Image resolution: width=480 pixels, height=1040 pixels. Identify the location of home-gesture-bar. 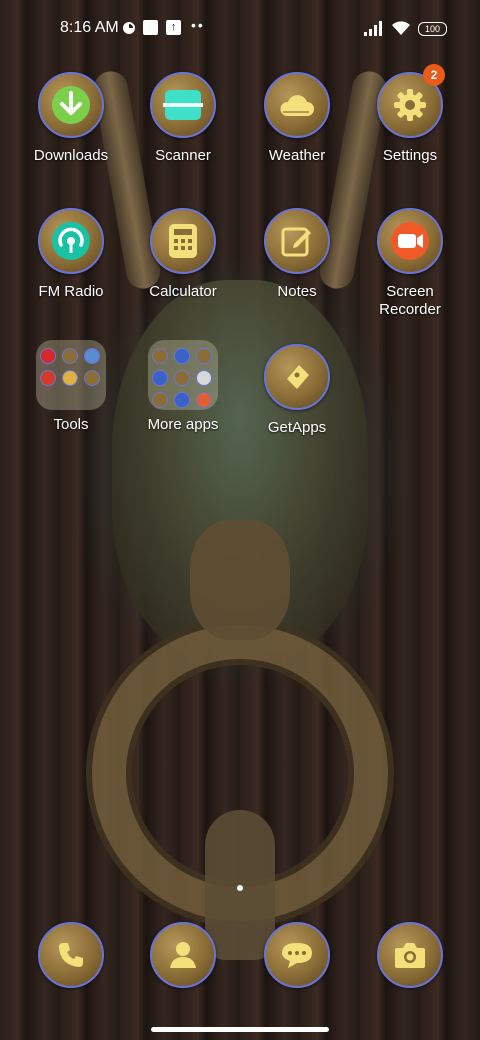
(240, 1029).